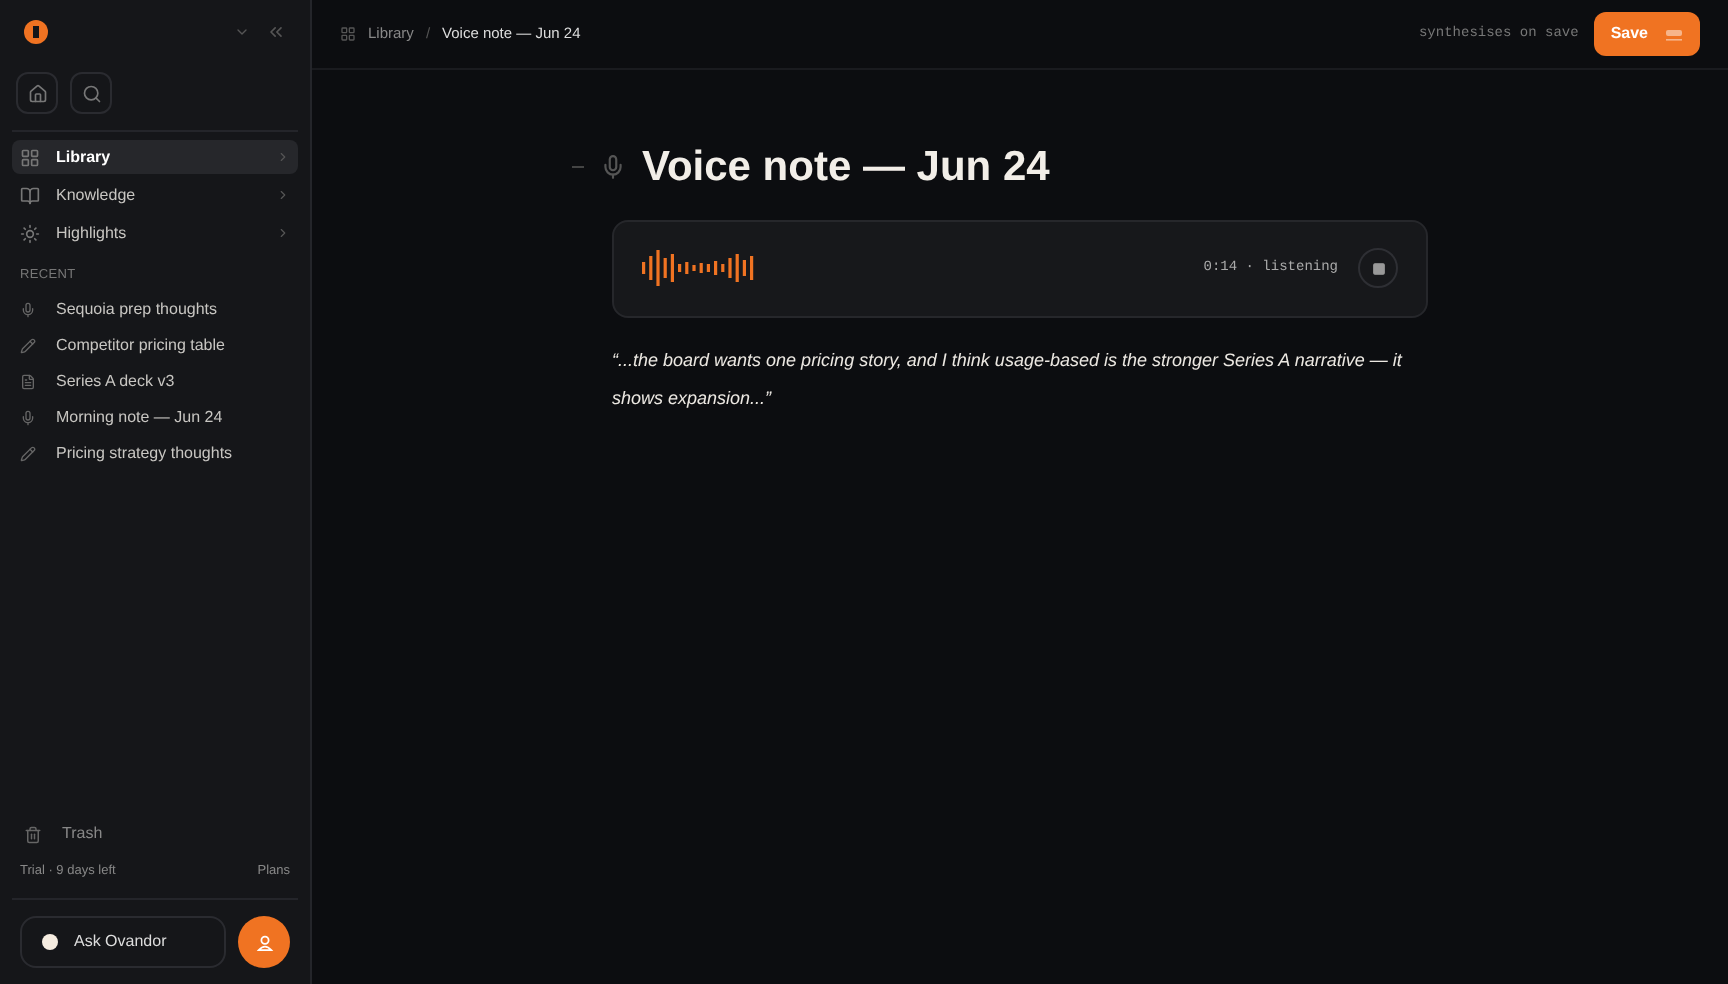  What do you see at coordinates (700, 268) in the screenshot?
I see `waveform-drawing` at bounding box center [700, 268].